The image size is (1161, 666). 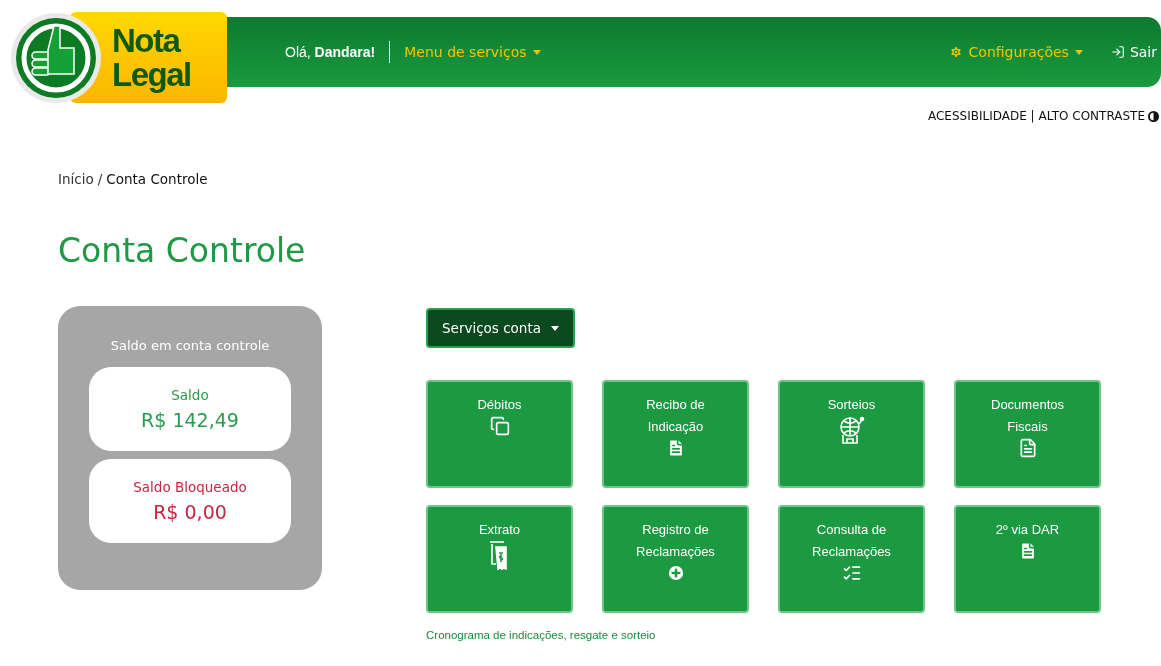 What do you see at coordinates (190, 345) in the screenshot?
I see `panel-title: Saldo em conta controle` at bounding box center [190, 345].